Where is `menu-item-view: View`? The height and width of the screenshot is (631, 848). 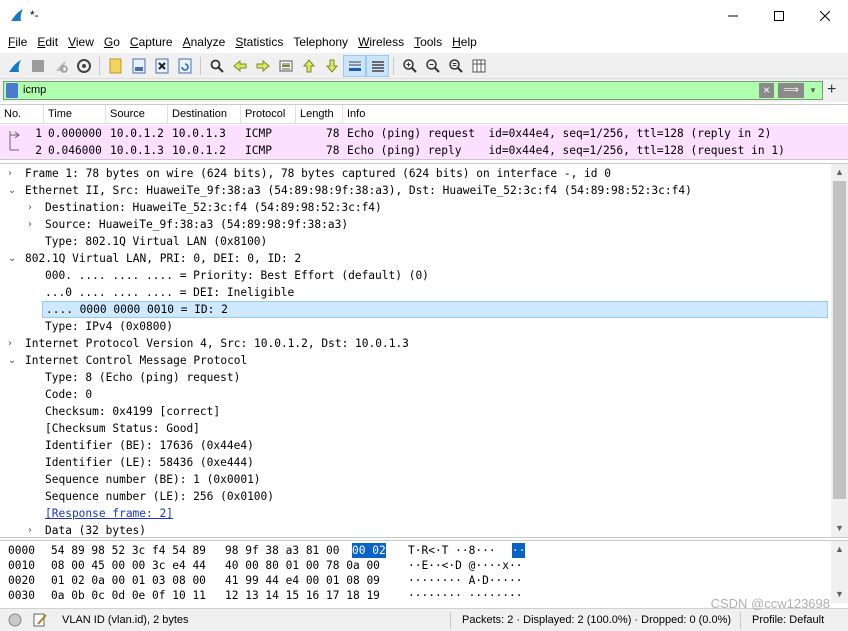
menu-item-view: View is located at coordinates (81, 42).